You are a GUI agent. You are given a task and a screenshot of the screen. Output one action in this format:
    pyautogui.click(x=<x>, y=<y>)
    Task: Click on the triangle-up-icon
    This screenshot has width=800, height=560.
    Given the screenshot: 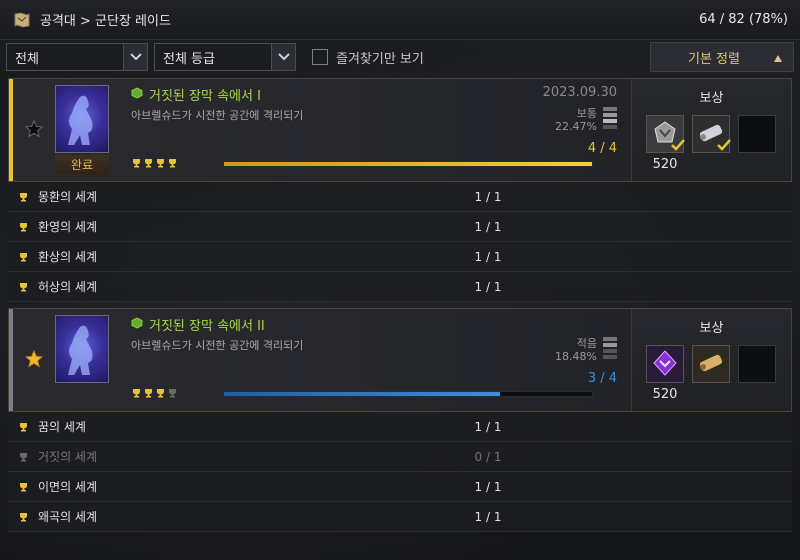 What is the action you would take?
    pyautogui.click(x=778, y=59)
    